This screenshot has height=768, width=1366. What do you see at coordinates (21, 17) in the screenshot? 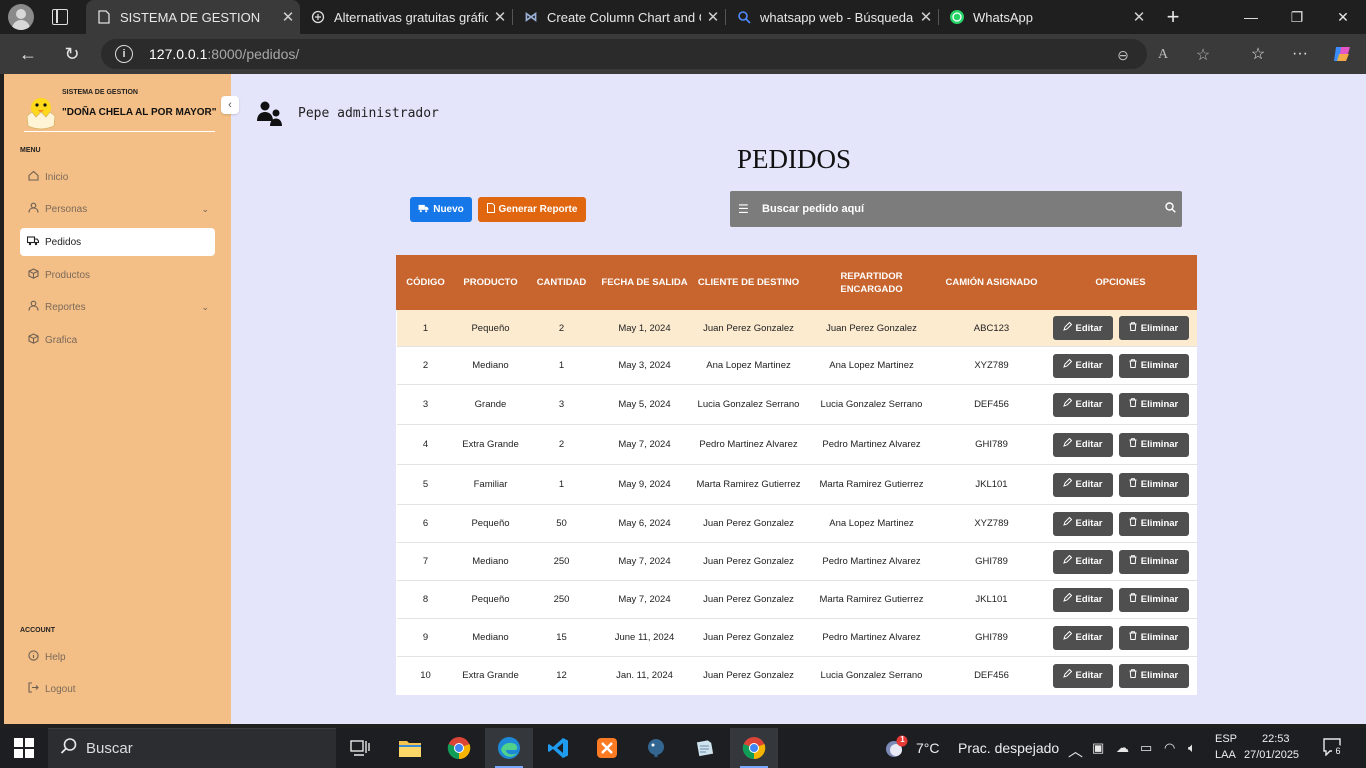
I see `profile-avatar` at bounding box center [21, 17].